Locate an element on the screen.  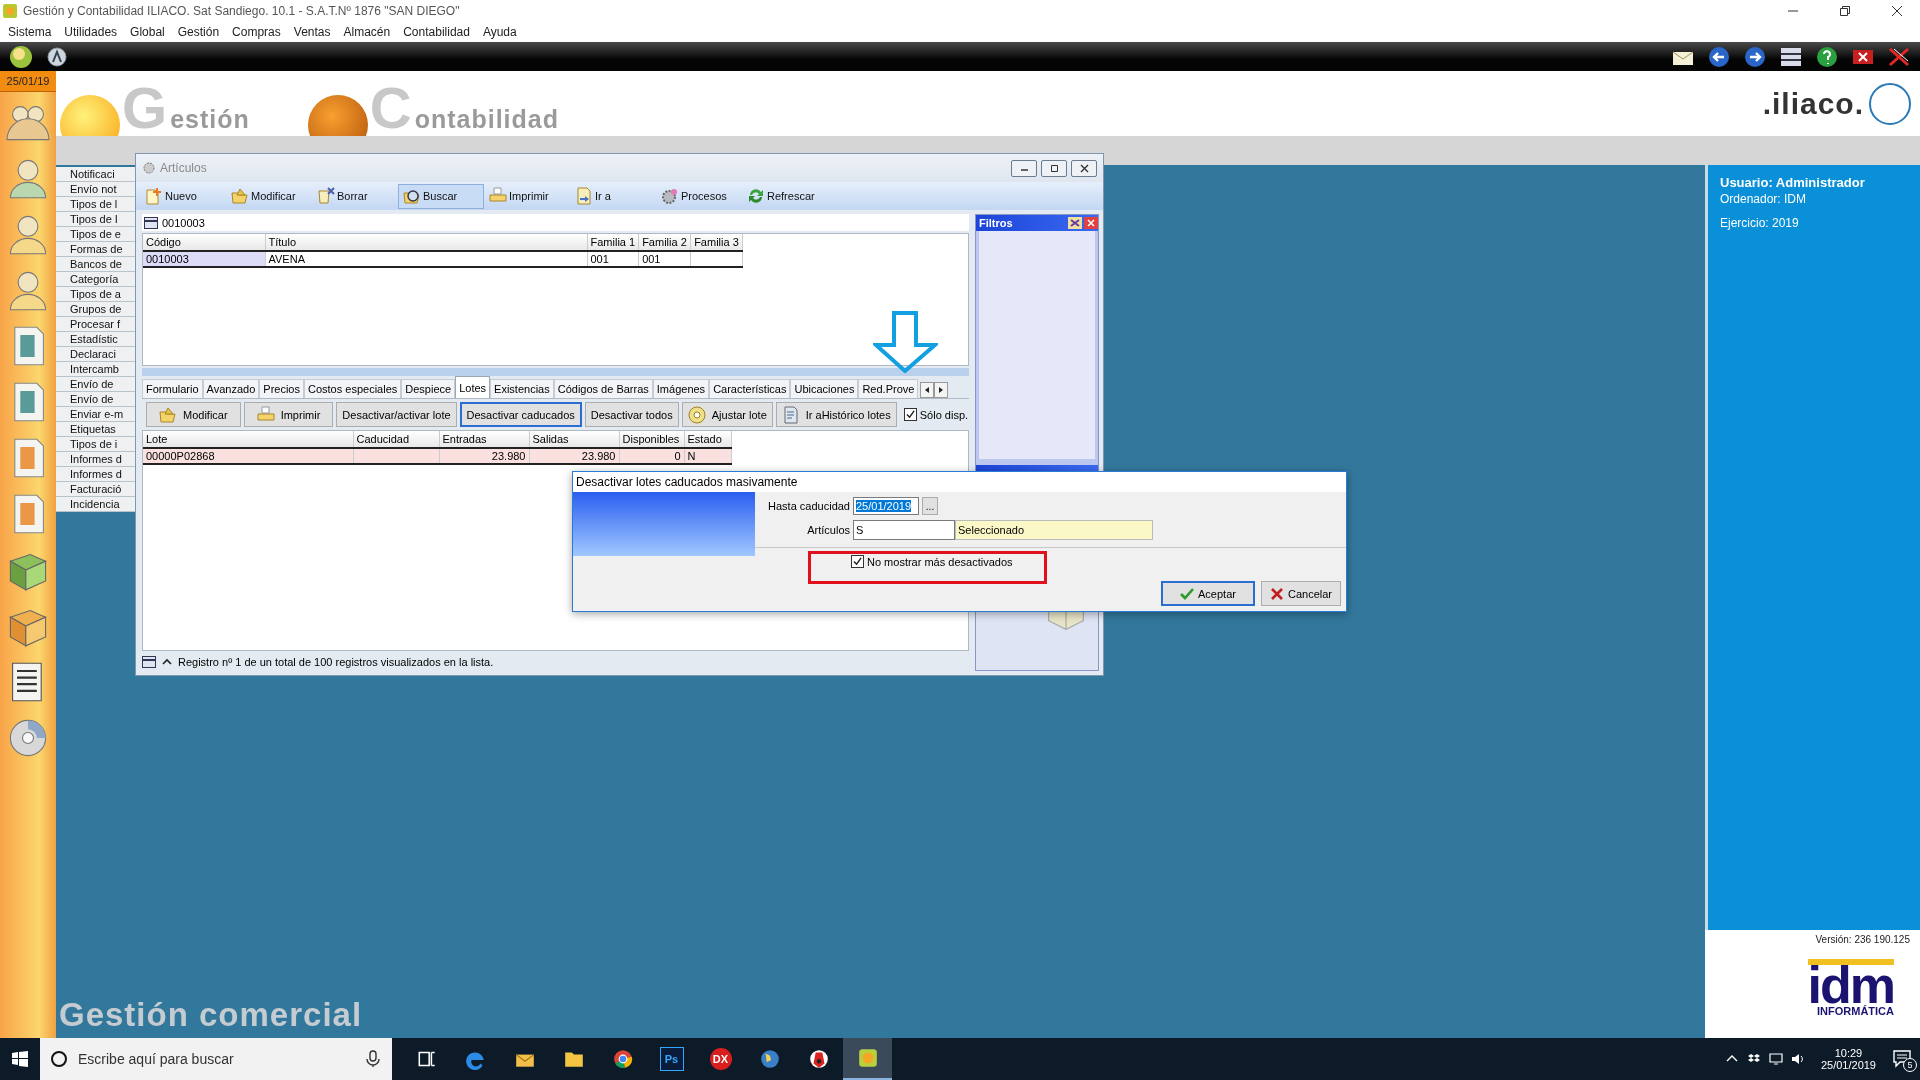
column-header: Caducidad is located at coordinates (396, 439).